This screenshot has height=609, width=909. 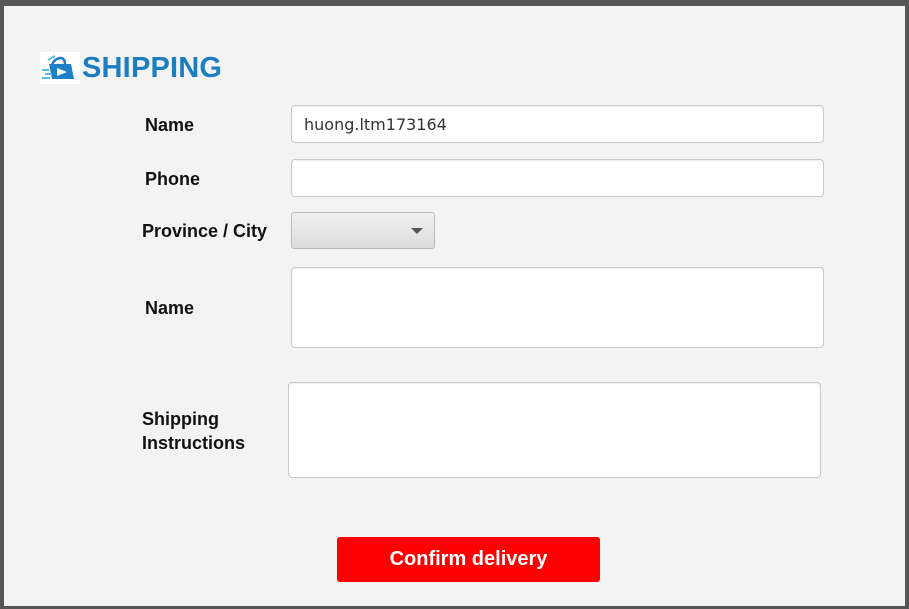 I want to click on name-input, so click(x=557, y=124).